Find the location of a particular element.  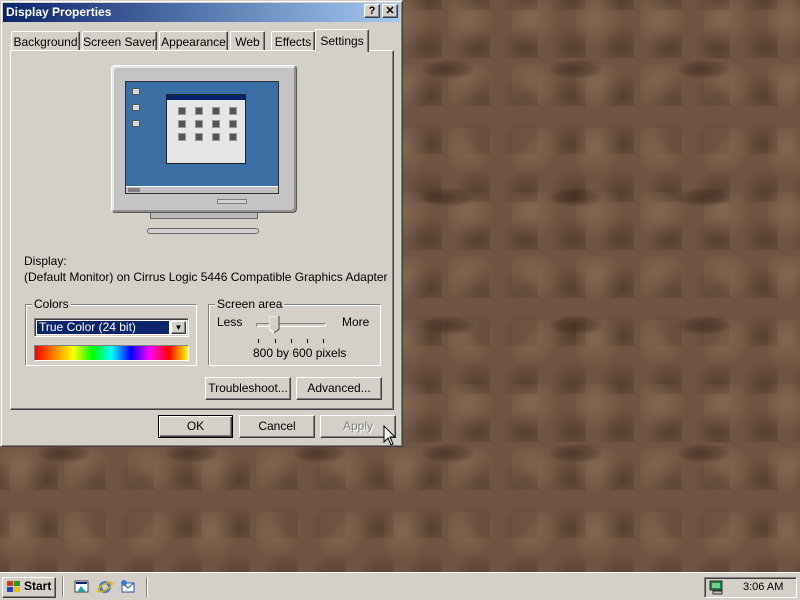

colors-select: True Color (24 bit) ▼ is located at coordinates (111, 327).